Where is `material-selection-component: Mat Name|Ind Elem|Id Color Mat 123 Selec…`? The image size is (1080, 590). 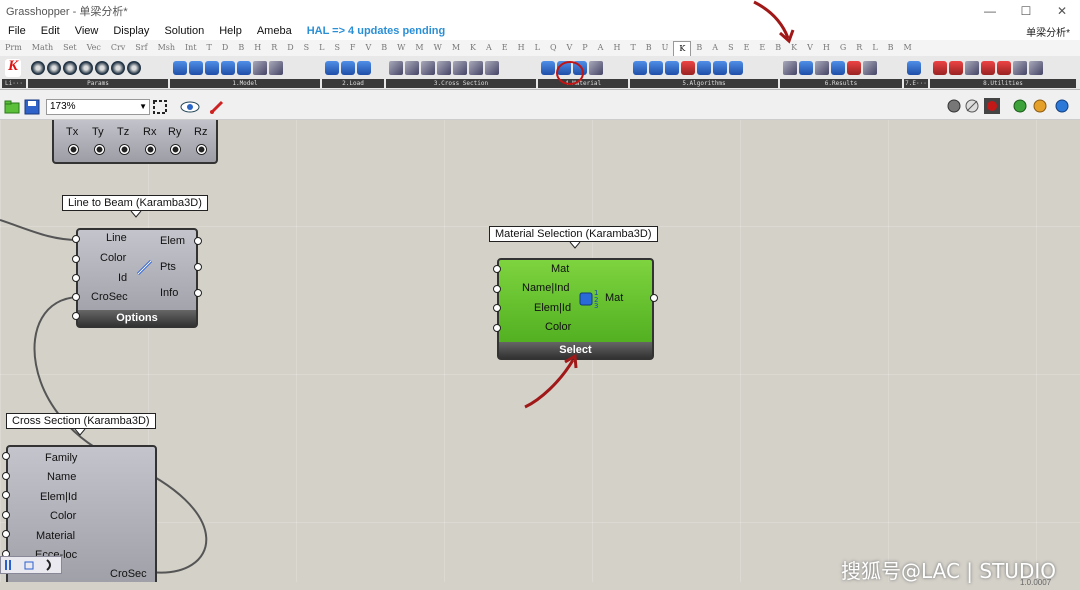
material-selection-component: Mat Name|Ind Elem|Id Color Mat 123 Selec… is located at coordinates (575, 309).